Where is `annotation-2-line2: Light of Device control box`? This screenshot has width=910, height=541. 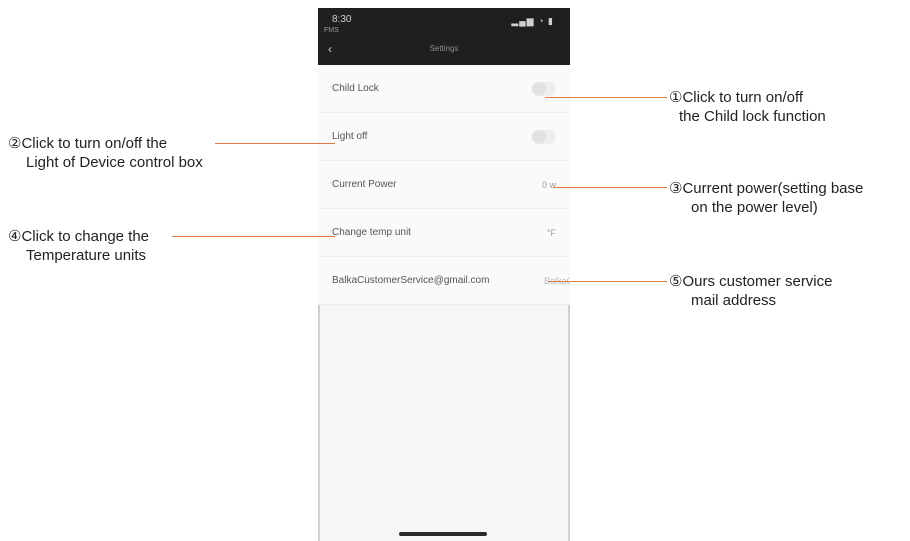
annotation-2-line2: Light of Device control box is located at coordinates (114, 162).